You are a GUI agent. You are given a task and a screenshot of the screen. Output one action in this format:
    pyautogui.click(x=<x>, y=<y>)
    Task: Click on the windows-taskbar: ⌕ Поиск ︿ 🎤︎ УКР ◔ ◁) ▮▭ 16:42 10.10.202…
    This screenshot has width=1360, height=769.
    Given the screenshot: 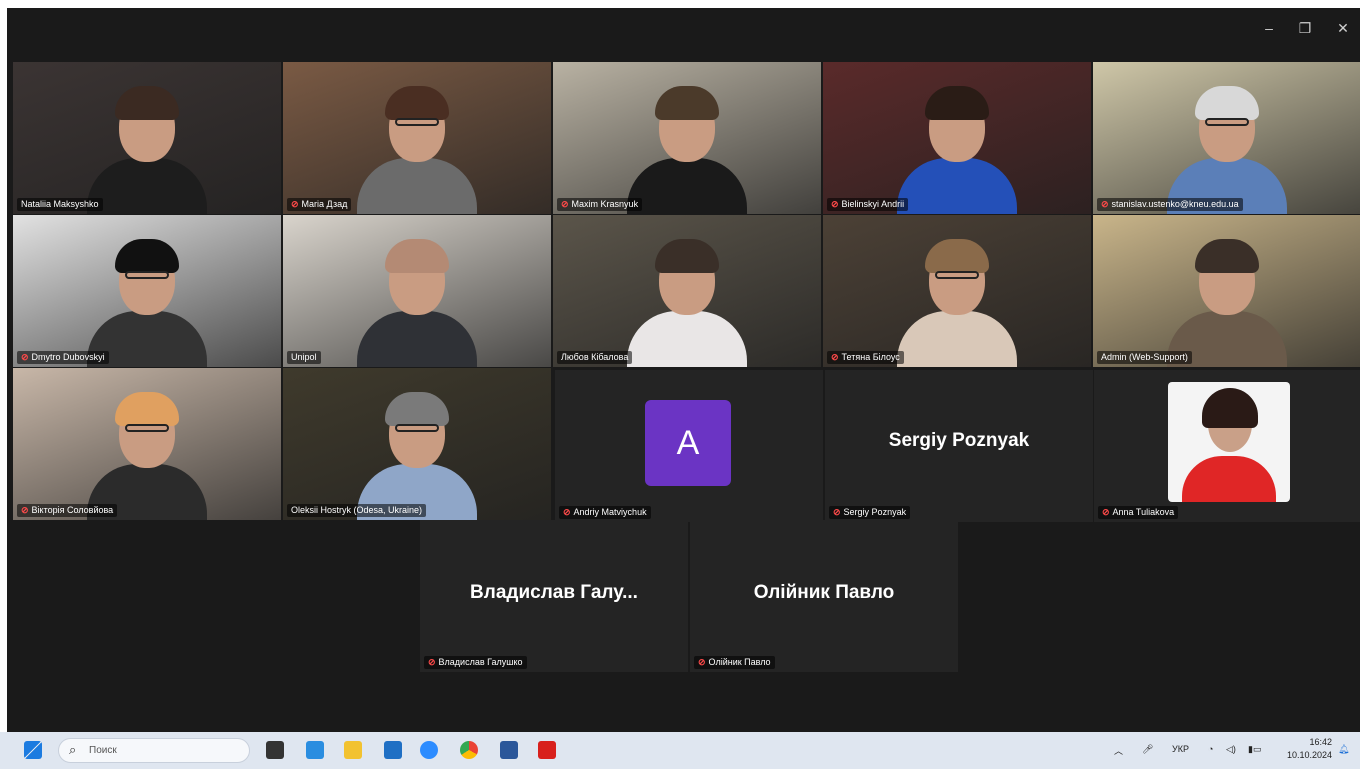 What is the action you would take?
    pyautogui.click(x=680, y=750)
    